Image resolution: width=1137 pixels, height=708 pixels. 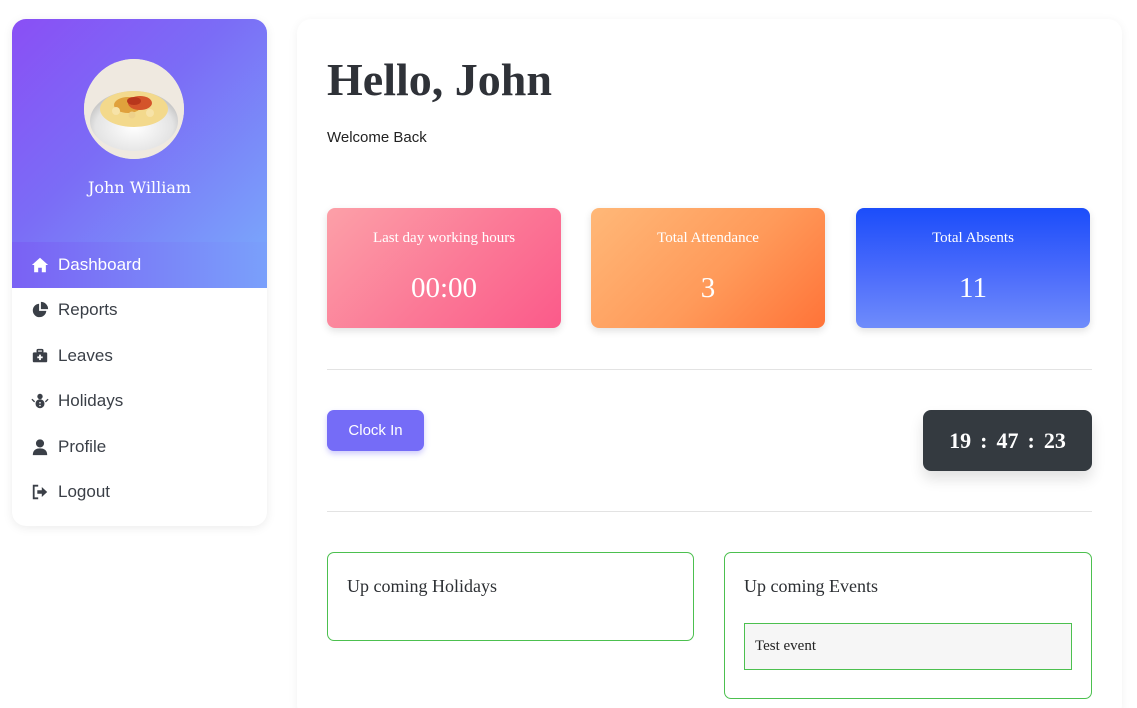 I want to click on panel-title: Up coming Events, so click(x=811, y=586).